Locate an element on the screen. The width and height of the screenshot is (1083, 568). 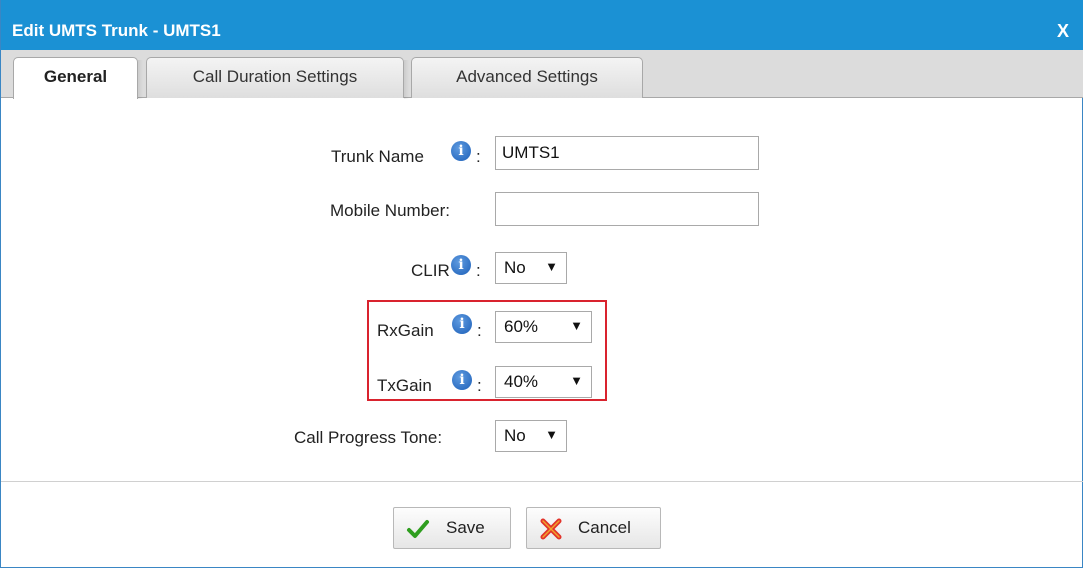
dialog-titlebar: Edit UMTS Trunk - UMTS1 X is located at coordinates (542, 25).